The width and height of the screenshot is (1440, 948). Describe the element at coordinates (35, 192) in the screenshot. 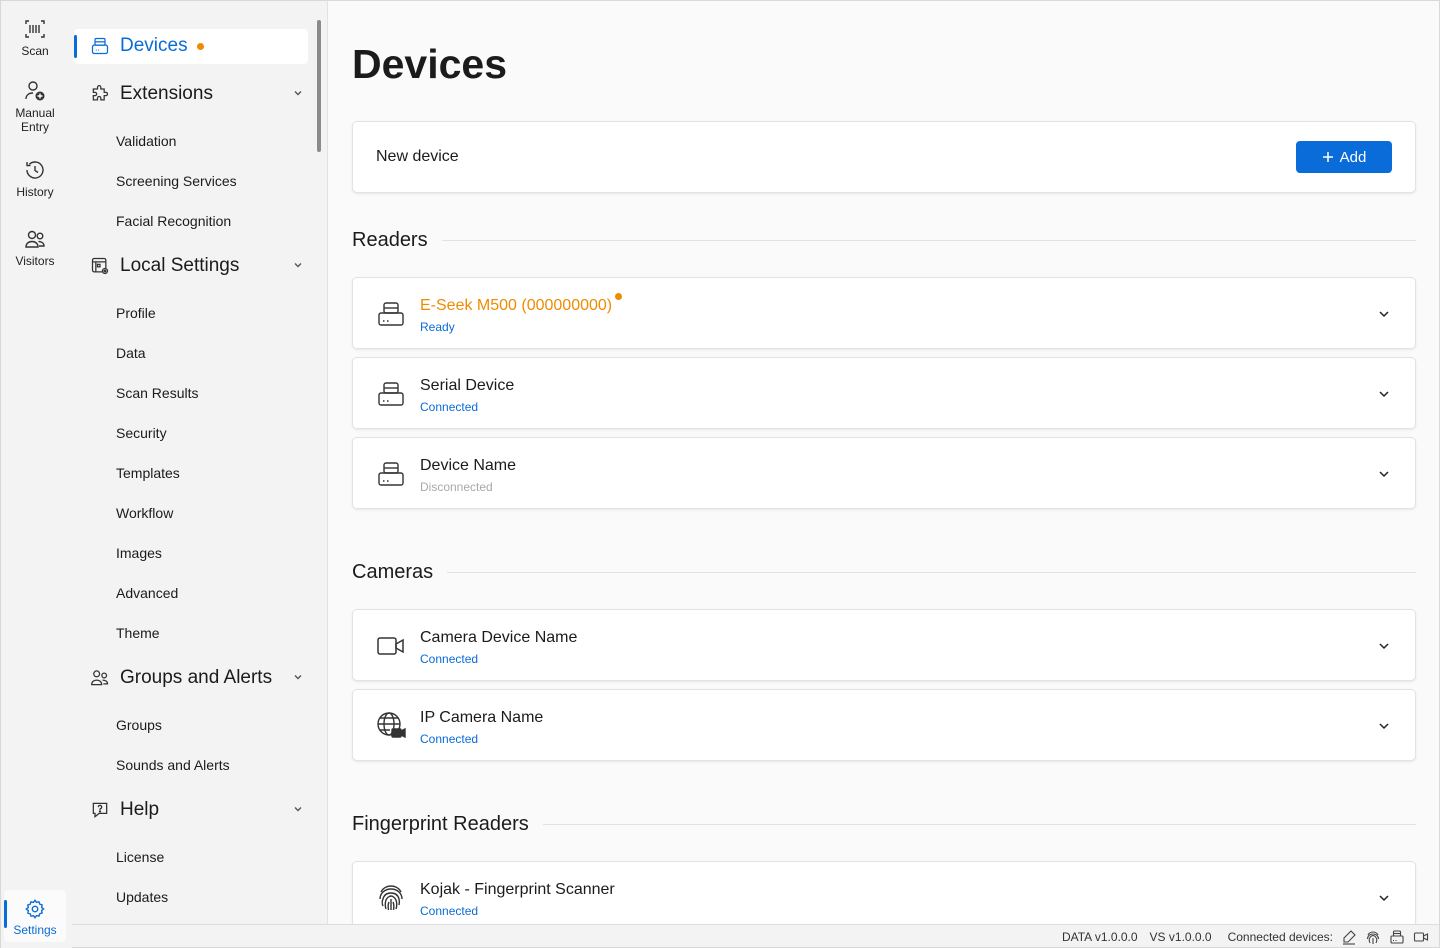

I see `rail-history-label: History` at that location.